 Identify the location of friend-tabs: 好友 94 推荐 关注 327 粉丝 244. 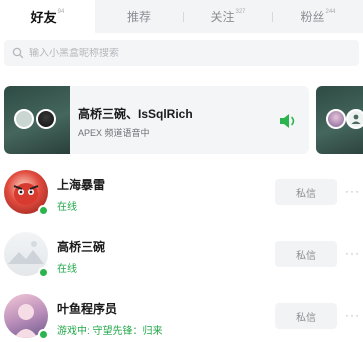
(181, 16).